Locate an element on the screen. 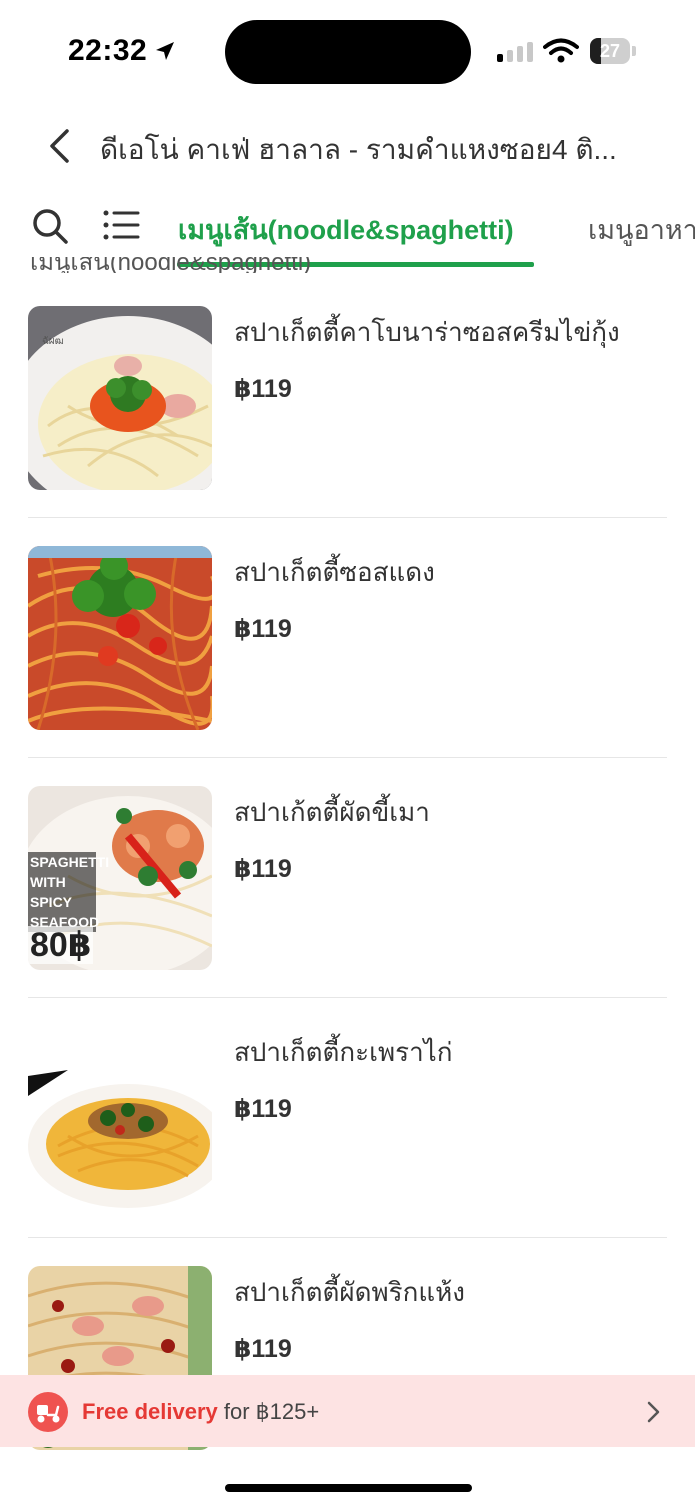 This screenshot has width=695, height=1507. carbonara-photo: ฉัผฒ is located at coordinates (120, 398).